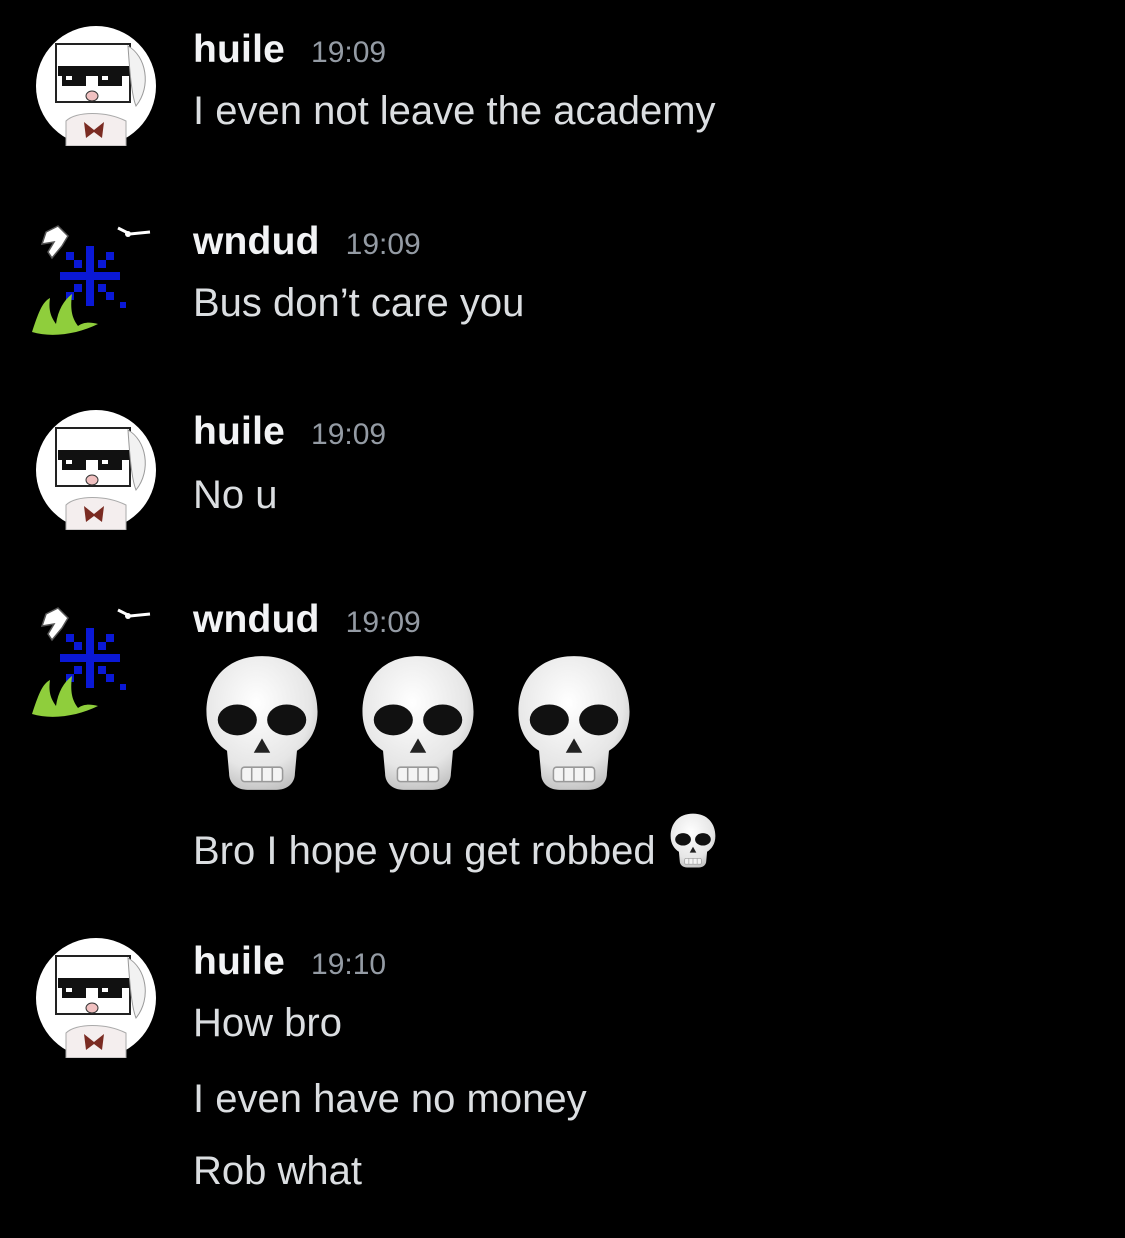 The width and height of the screenshot is (1125, 1238). What do you see at coordinates (359, 303) in the screenshot?
I see `message-text: Bus don’t care you` at bounding box center [359, 303].